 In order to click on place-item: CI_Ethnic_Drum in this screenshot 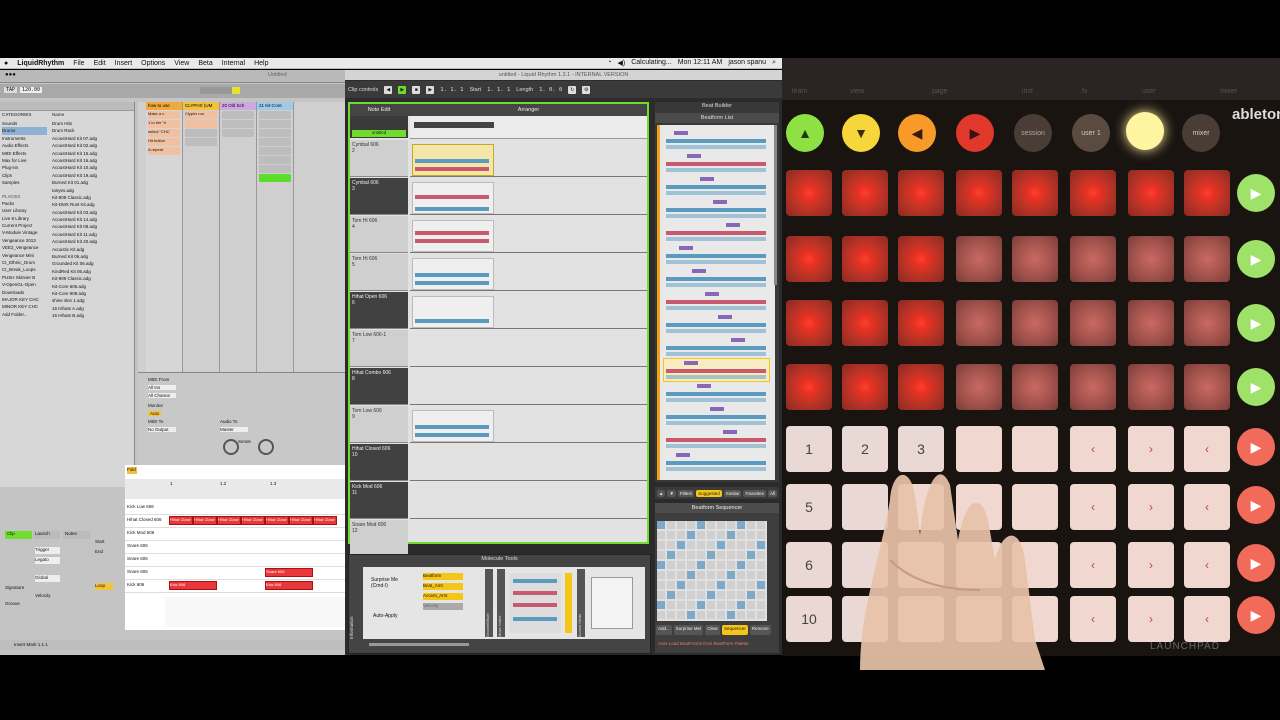, I will do `click(24, 262)`.